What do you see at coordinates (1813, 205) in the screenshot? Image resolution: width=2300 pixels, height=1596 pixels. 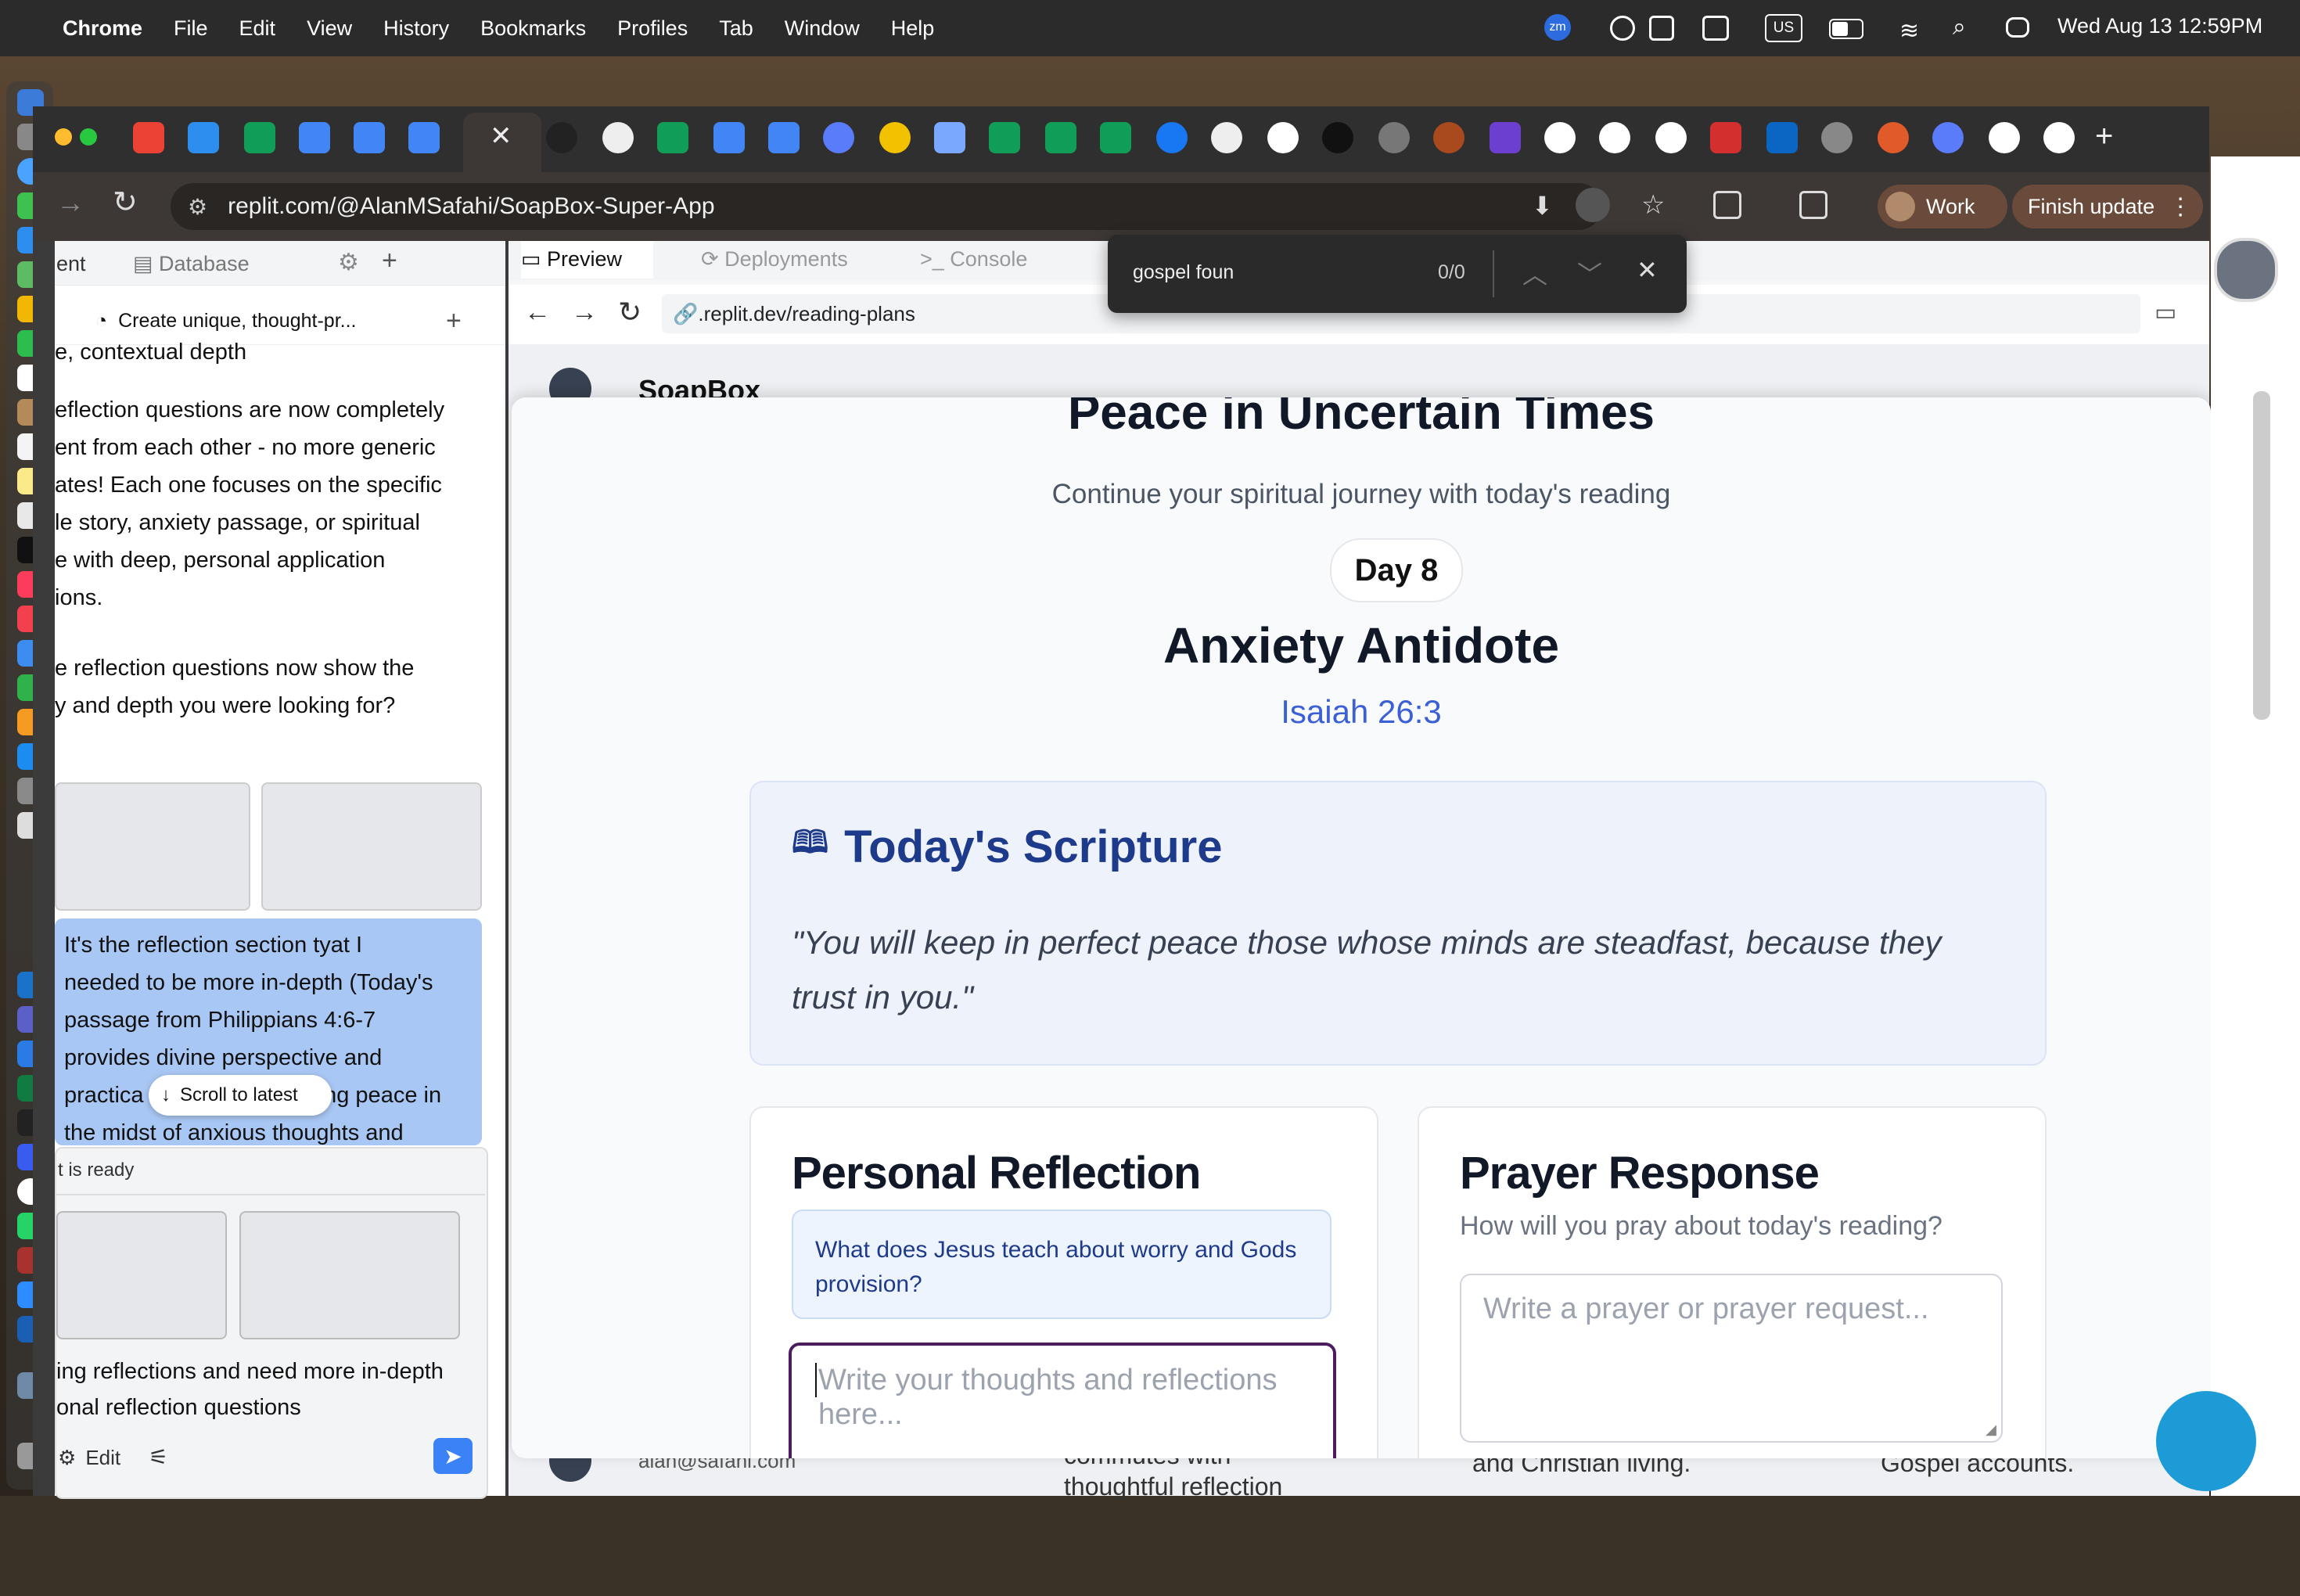 I see `tab-search-icon` at bounding box center [1813, 205].